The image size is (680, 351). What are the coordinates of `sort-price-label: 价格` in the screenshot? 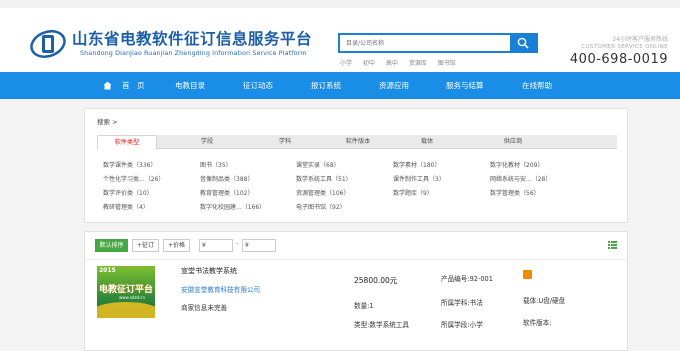 It's located at (179, 245).